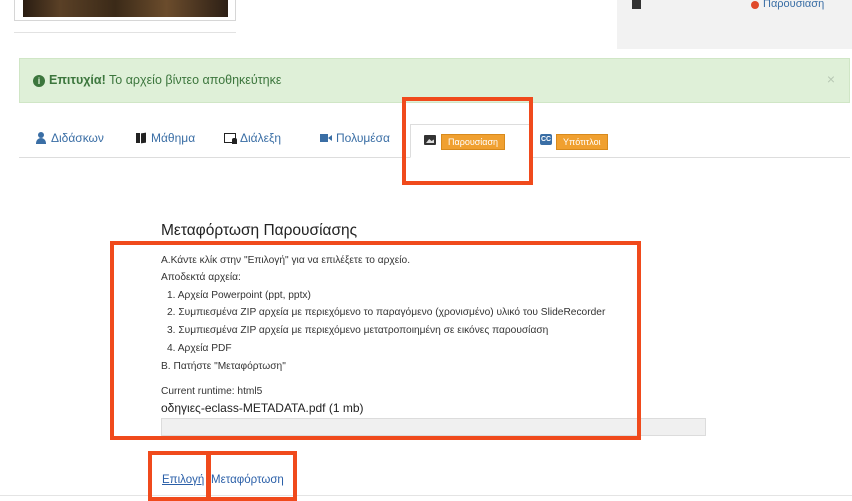  What do you see at coordinates (636, 4) in the screenshot?
I see `square-icon` at bounding box center [636, 4].